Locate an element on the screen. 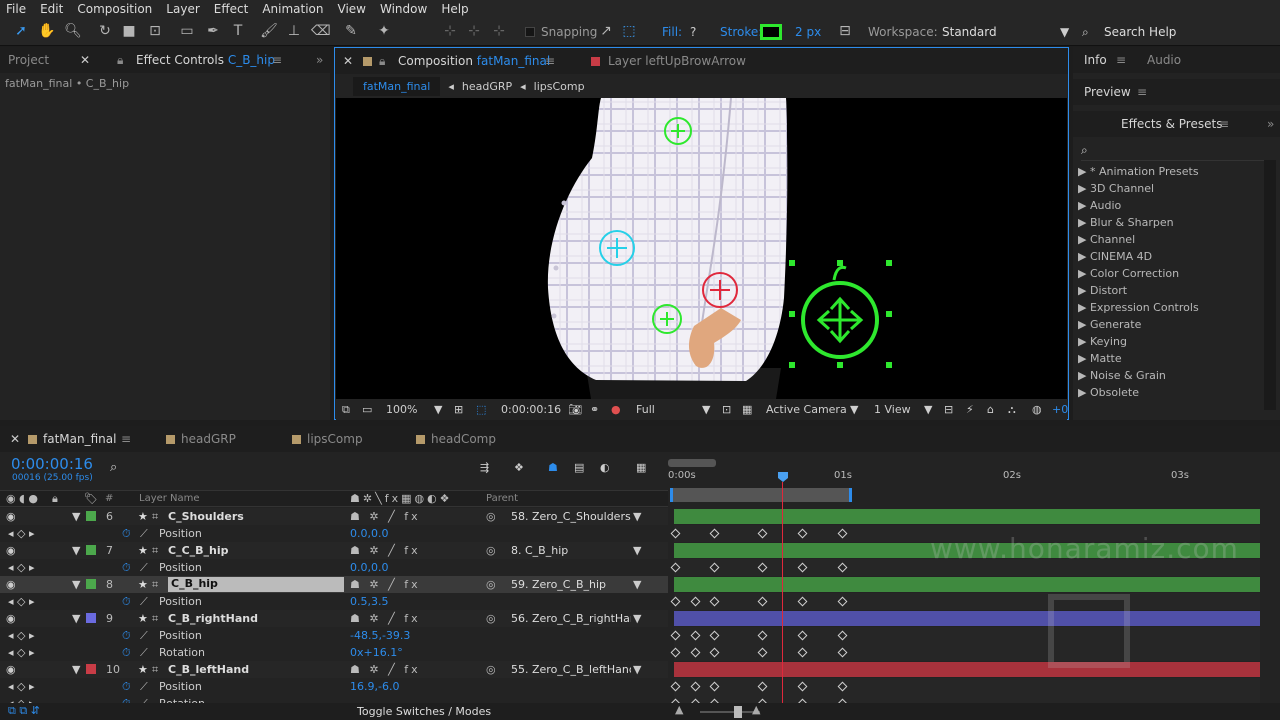 The height and width of the screenshot is (720, 1280). tab-info: Info is located at coordinates (1095, 60).